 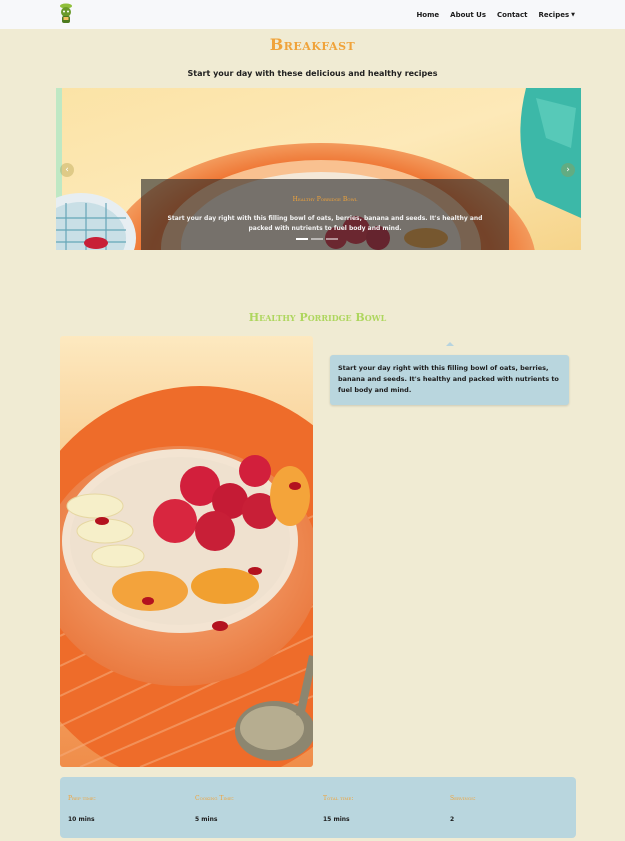 I want to click on nav-menu: Home About Us Contact Recipes ▼, so click(x=495, y=14).